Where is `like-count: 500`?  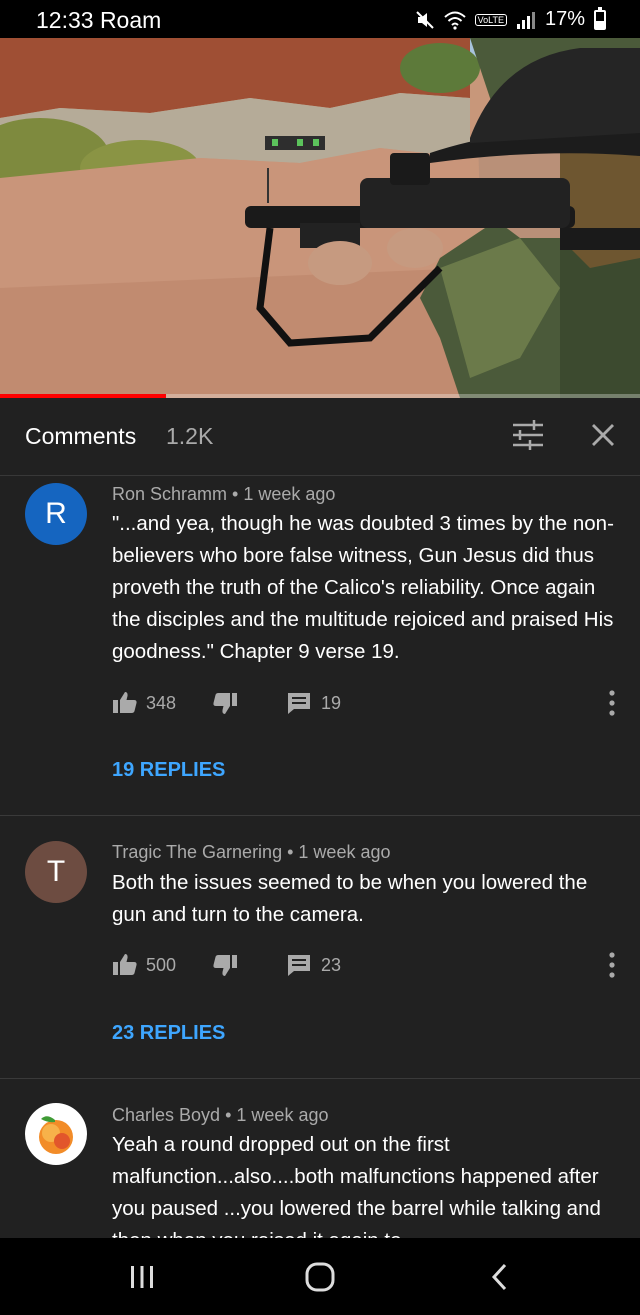
like-count: 500 is located at coordinates (161, 964).